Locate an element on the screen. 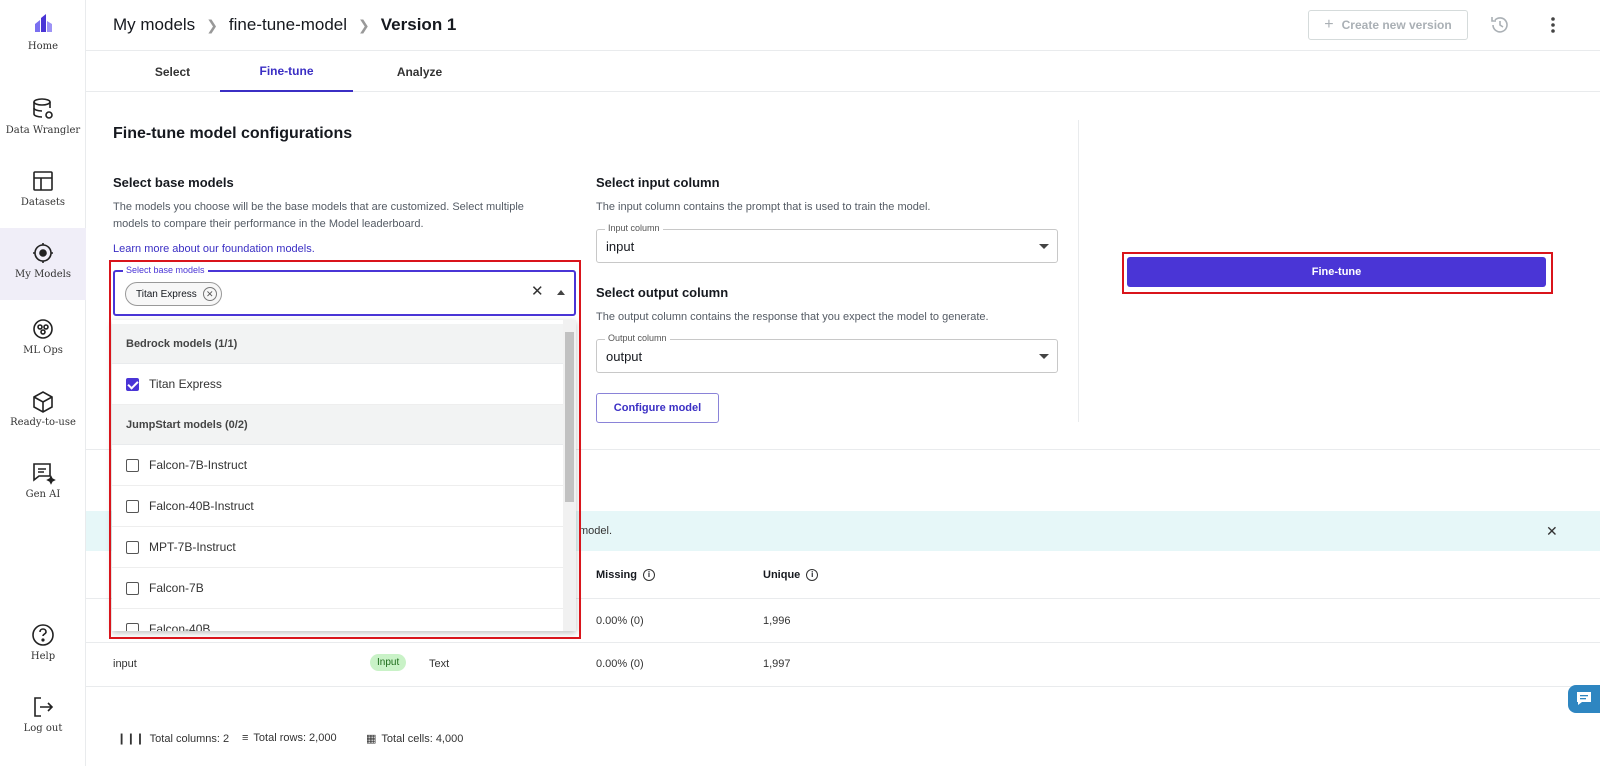  create-new-version-label: Create new version is located at coordinates (1396, 25).